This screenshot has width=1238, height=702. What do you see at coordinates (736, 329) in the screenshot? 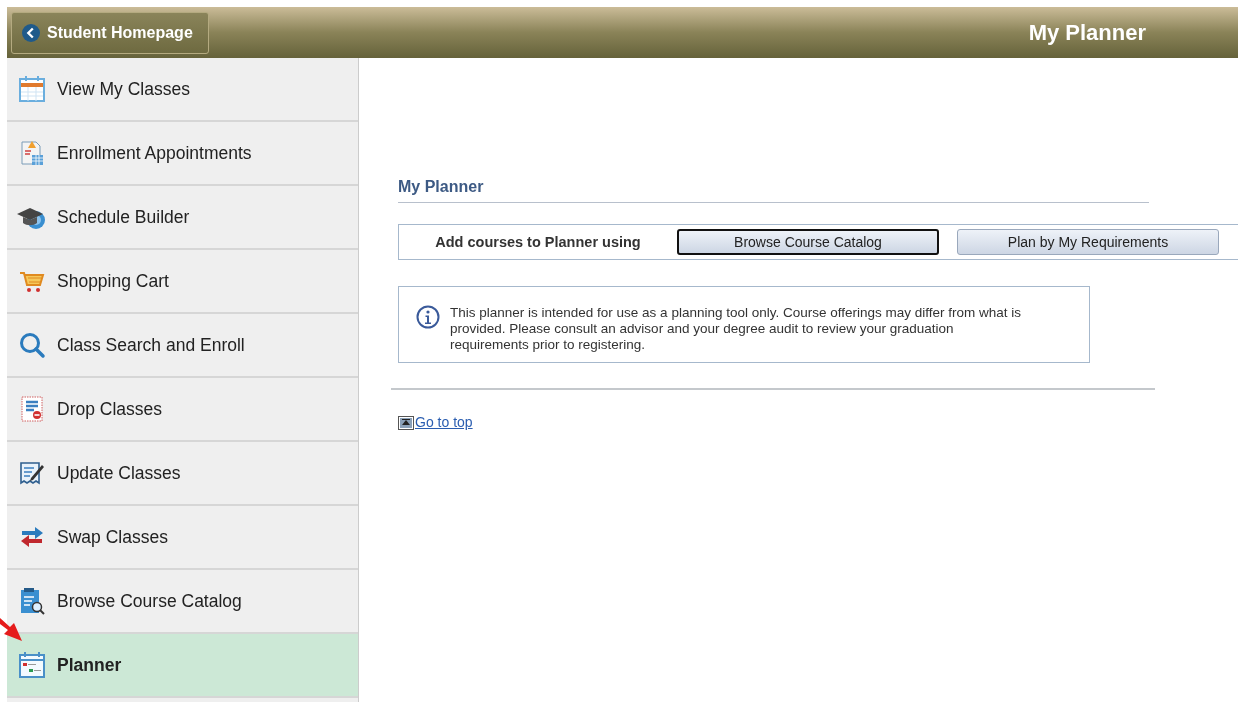
I see `info-message: This planner is intended for use as a planning tool only. Course offerings may differ from what is provided. Please consult an advisor and your degree audit to review your graduation requirements prior to registering.` at bounding box center [736, 329].